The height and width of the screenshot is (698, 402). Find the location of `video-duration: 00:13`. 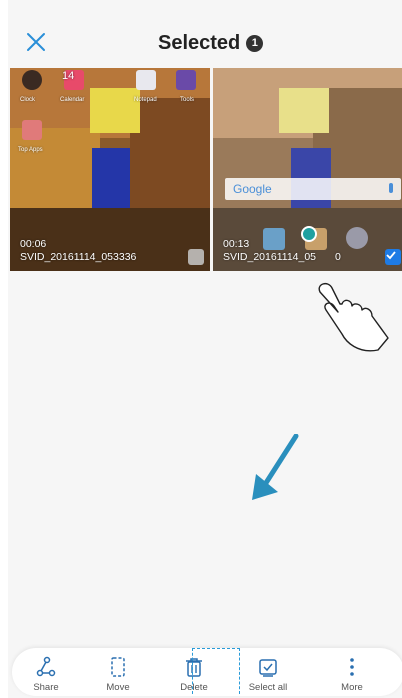

video-duration: 00:13 is located at coordinates (236, 244).